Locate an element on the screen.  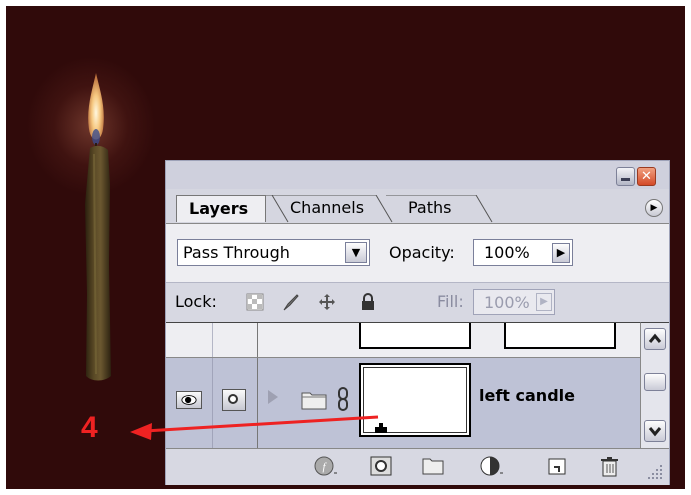
annotation-number: 4 is located at coordinates (89, 427).